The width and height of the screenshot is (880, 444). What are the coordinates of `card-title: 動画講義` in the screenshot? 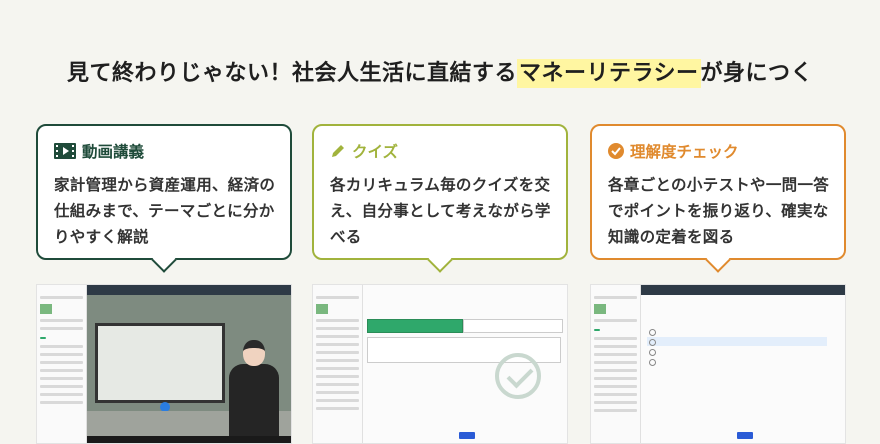 It's located at (165, 151).